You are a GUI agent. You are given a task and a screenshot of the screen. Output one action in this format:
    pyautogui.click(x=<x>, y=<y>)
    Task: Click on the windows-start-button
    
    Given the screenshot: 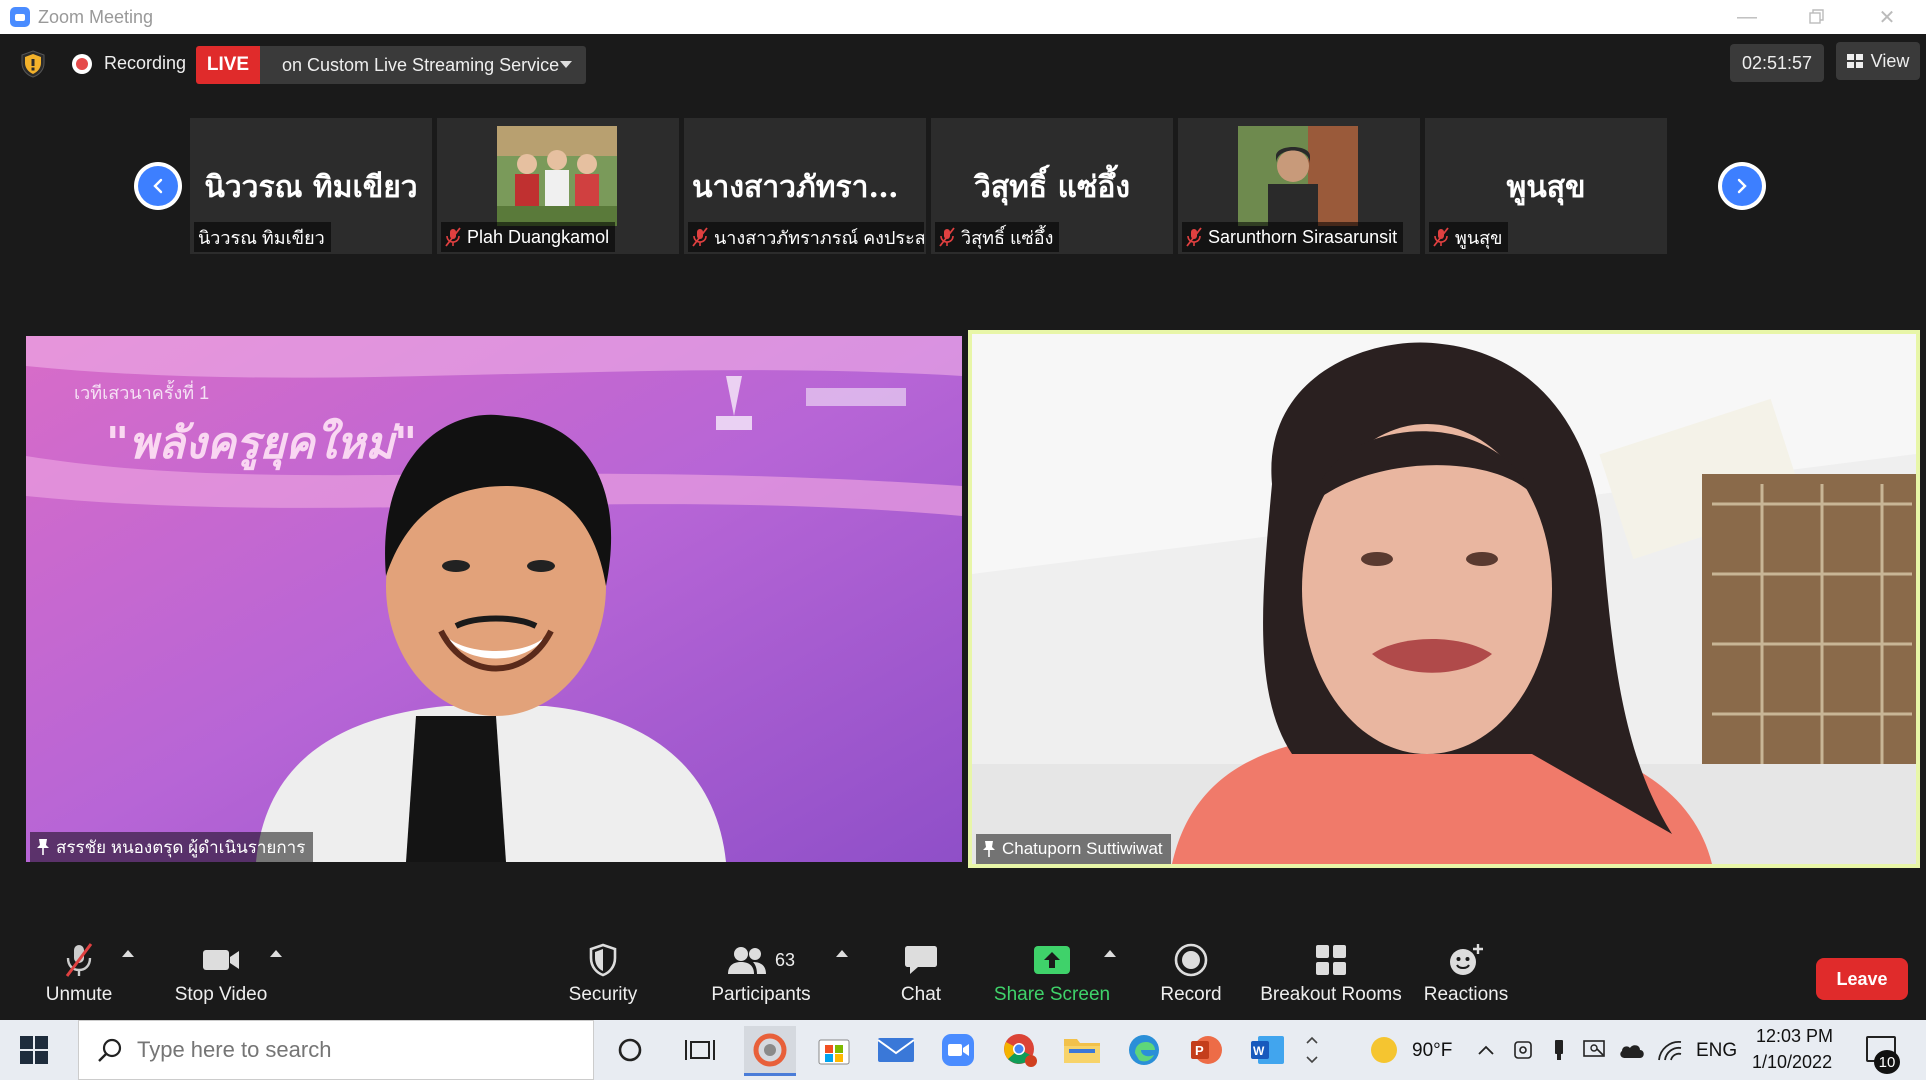 What is the action you would take?
    pyautogui.click(x=34, y=1050)
    